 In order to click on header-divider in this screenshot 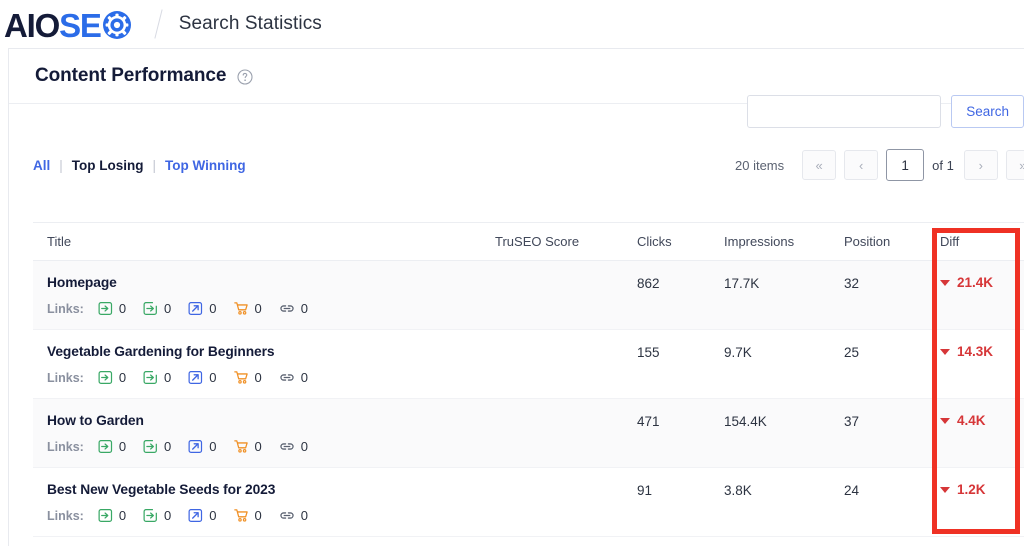, I will do `click(158, 24)`.